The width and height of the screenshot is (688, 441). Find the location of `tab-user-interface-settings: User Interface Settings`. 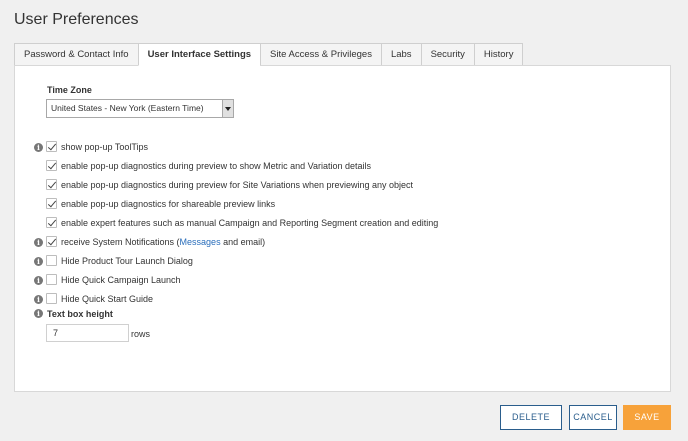

tab-user-interface-settings: User Interface Settings is located at coordinates (199, 54).